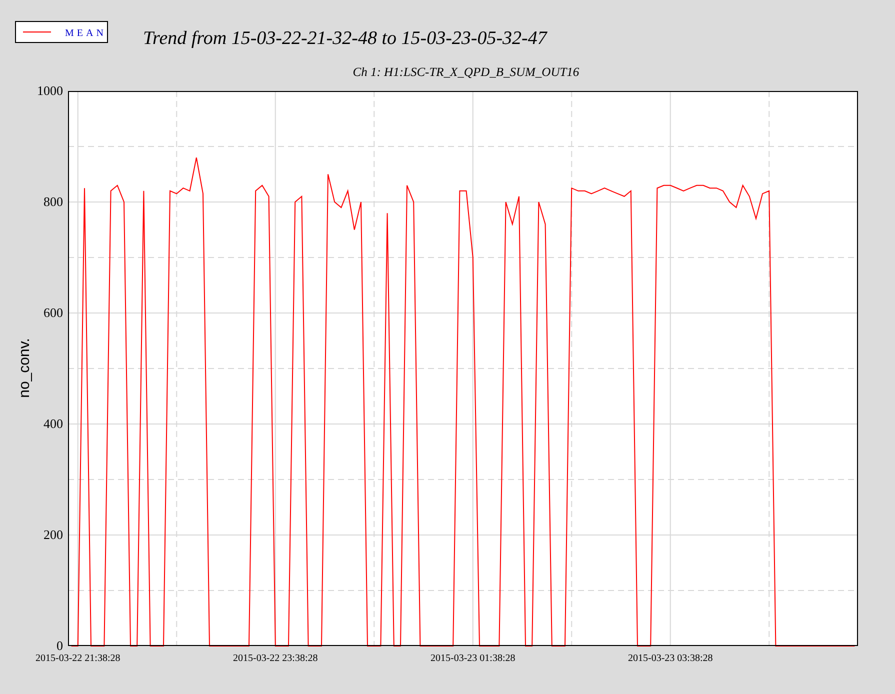  Describe the element at coordinates (466, 72) in the screenshot. I see `channel-title: Ch 1: H1:LSC-TR_X_QPD_B_SUM_OUT16` at that location.